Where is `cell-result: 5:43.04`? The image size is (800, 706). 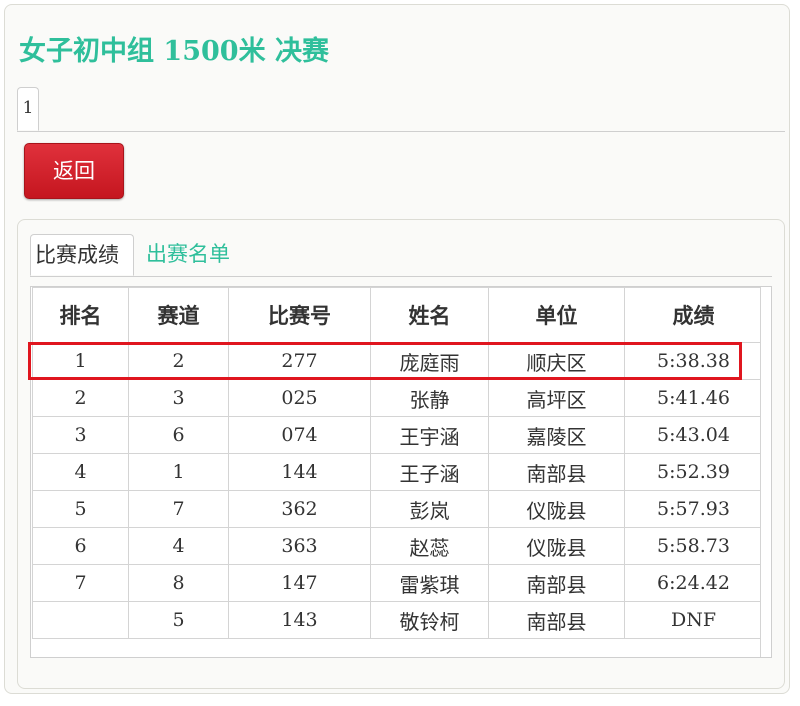
cell-result: 5:43.04 is located at coordinates (693, 435).